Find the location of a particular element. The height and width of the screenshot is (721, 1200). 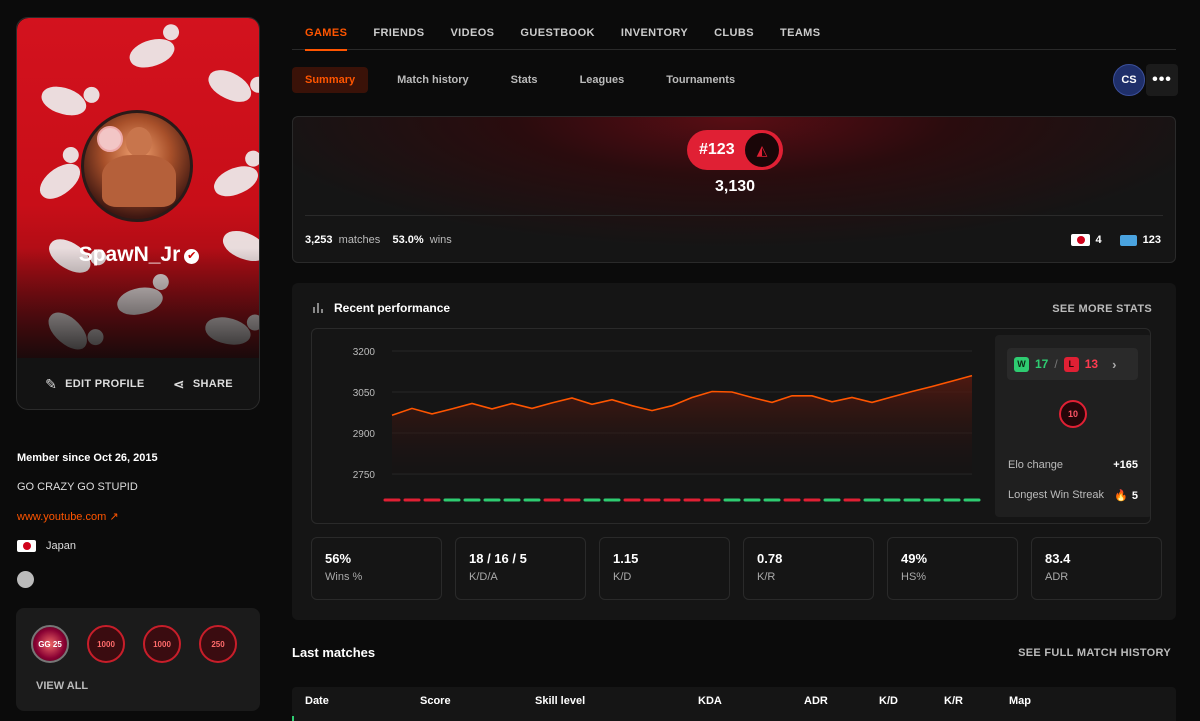

column-kd: K/D is located at coordinates (888, 701).